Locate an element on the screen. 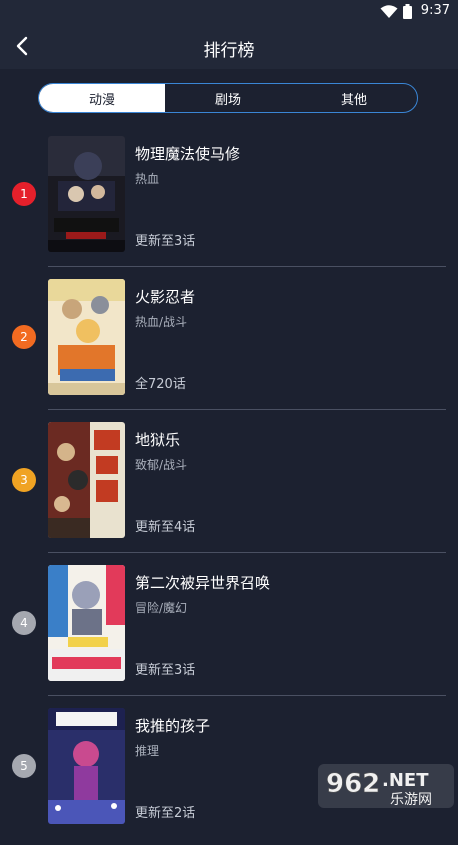 This screenshot has height=845, width=458. rank-badge: 1 is located at coordinates (24, 194).